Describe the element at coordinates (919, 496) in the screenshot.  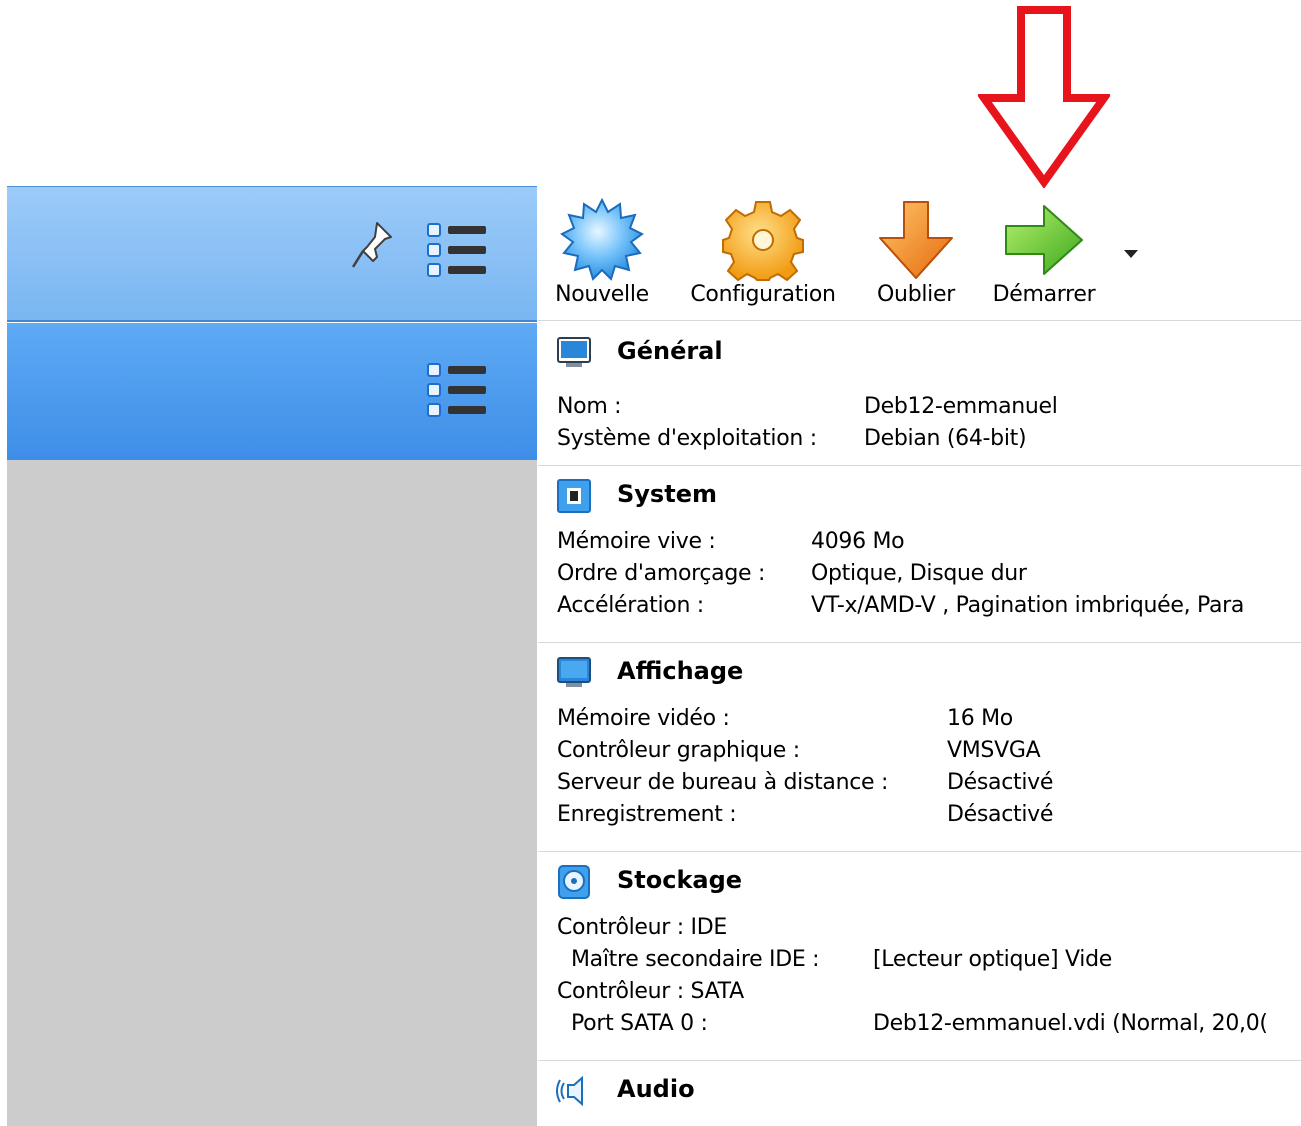
I see `system-header: System` at that location.